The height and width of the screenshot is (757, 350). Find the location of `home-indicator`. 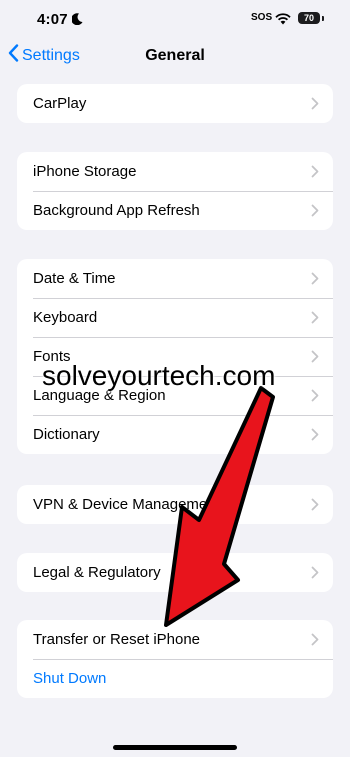

home-indicator is located at coordinates (175, 747).